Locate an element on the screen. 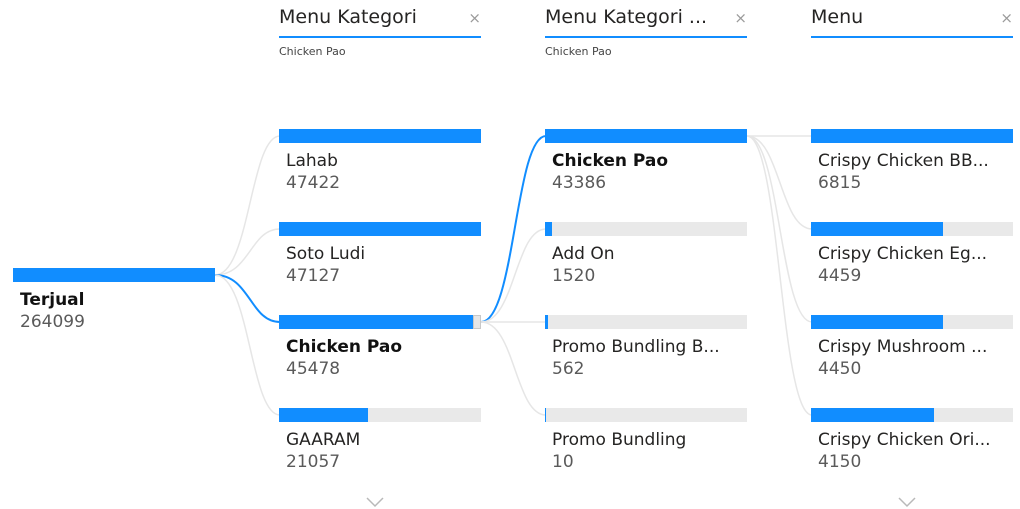 Image resolution: width=1020 pixels, height=509 pixels. root-bar-fill is located at coordinates (114, 275).